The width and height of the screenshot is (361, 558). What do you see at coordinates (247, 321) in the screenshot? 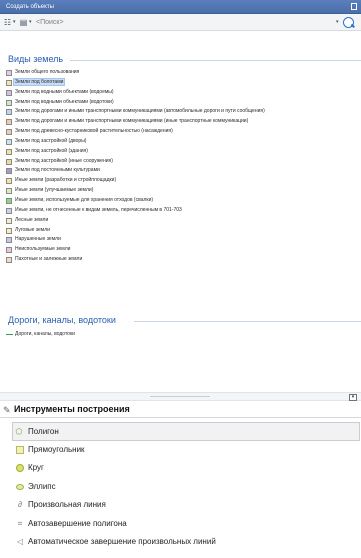
I see `group-divider` at bounding box center [247, 321].